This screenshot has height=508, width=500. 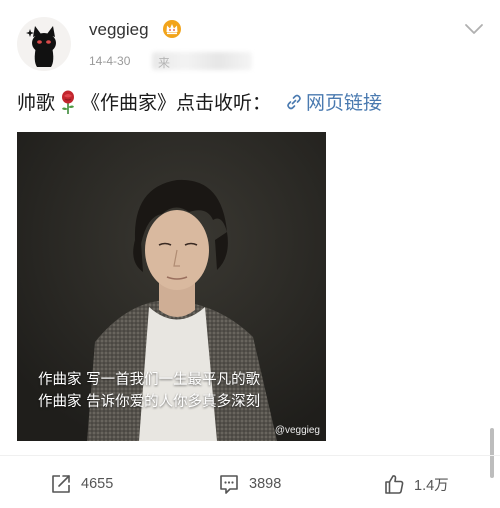 I want to click on lyric-line-2: 作曲家 告诉你爱的人你多真多深刻, so click(x=149, y=402).